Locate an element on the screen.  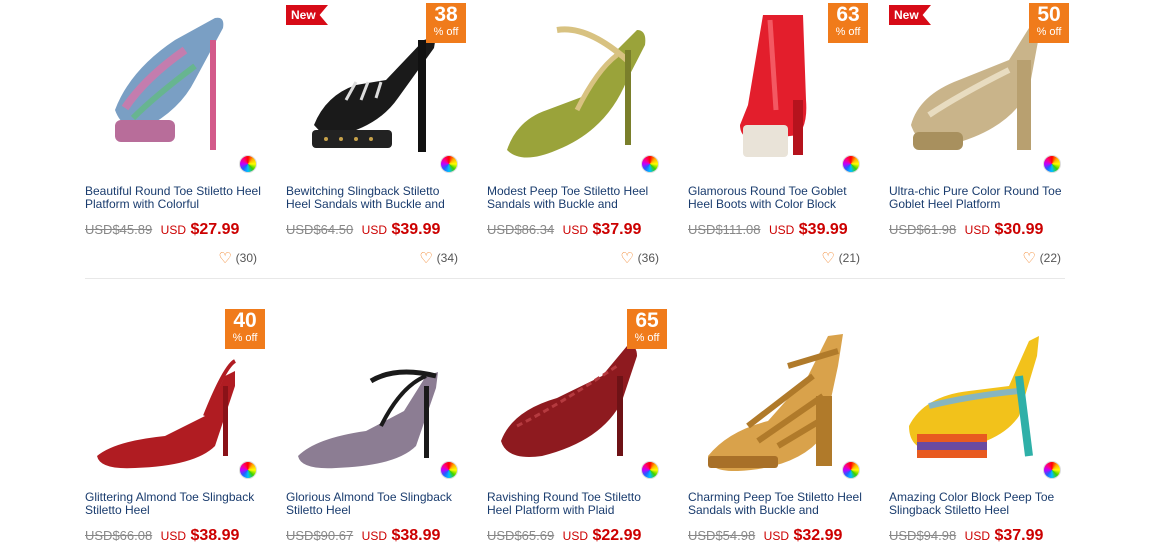
price-block: USD$94.98 USD $37.99 is located at coordinates (989, 536).